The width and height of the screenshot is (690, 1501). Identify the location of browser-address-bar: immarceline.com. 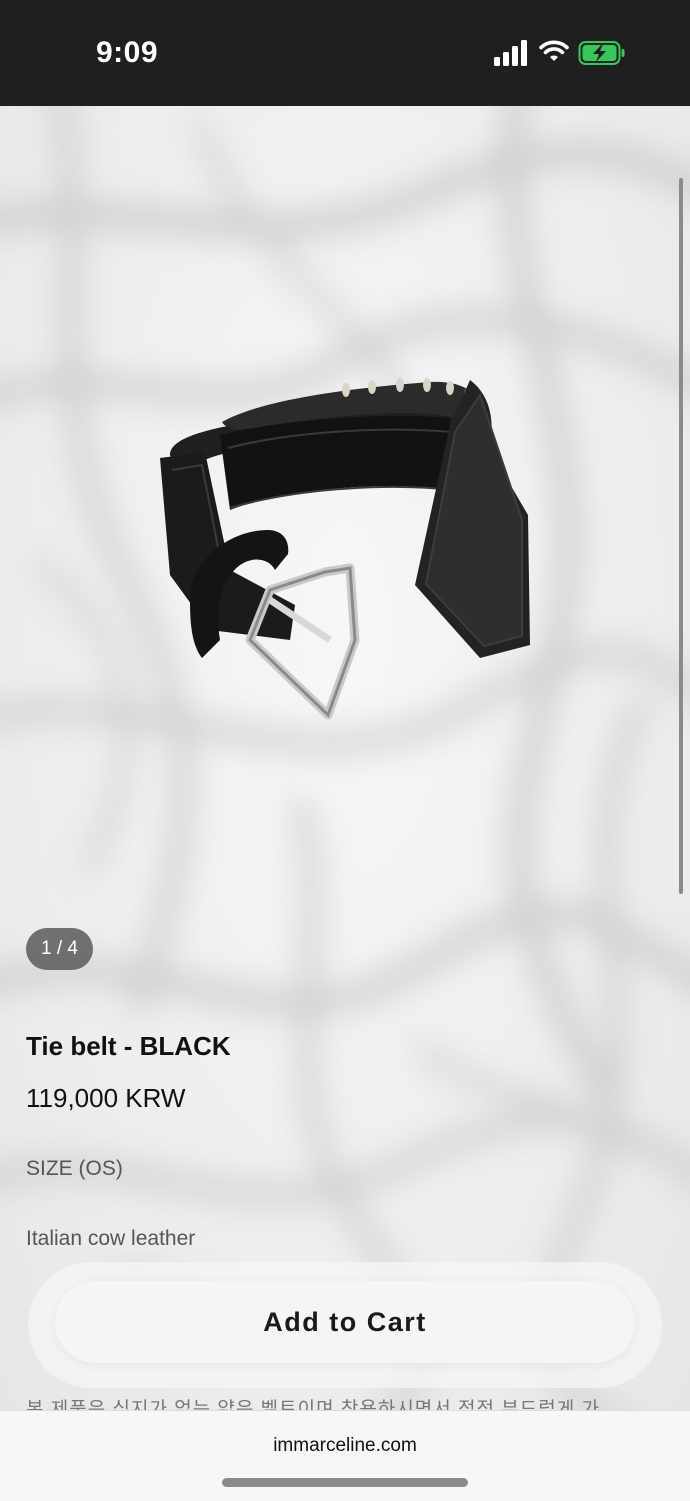
(345, 1455).